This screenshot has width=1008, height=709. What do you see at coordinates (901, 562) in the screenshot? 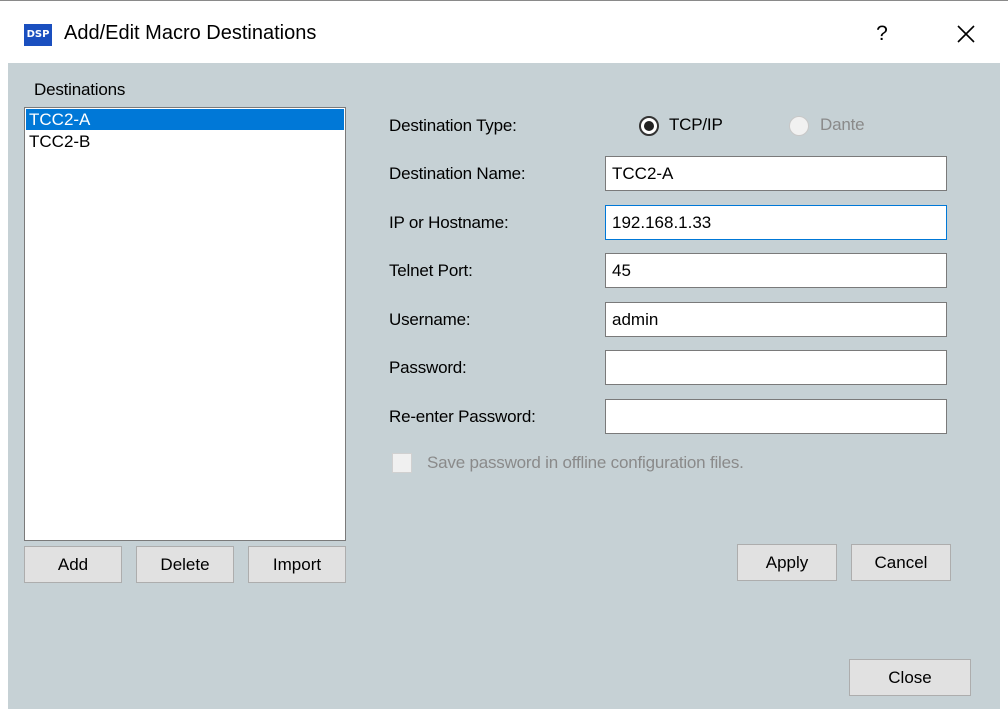
I see `cancel-button: Cancel` at bounding box center [901, 562].